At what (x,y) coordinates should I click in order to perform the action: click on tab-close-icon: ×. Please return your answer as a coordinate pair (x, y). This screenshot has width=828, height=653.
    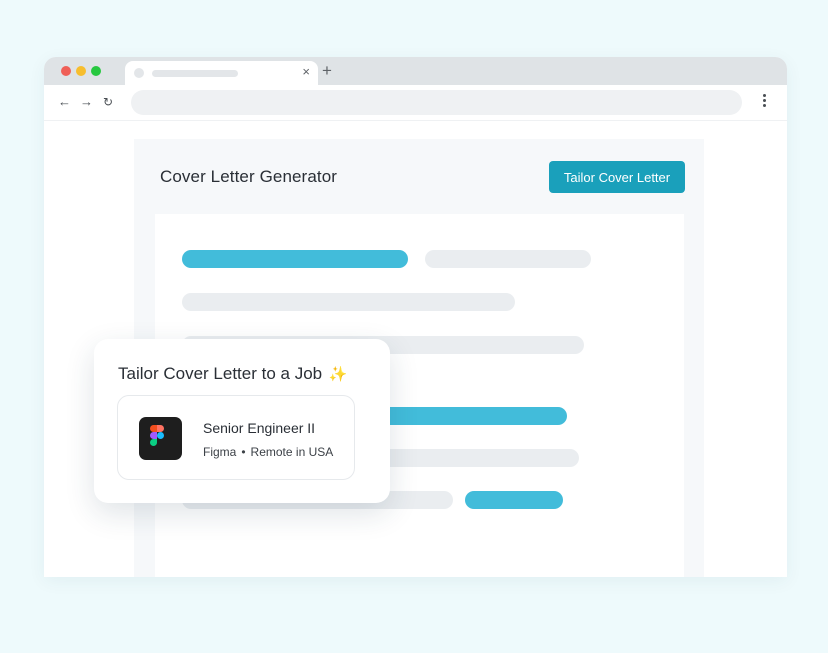
    Looking at the image, I should click on (306, 72).